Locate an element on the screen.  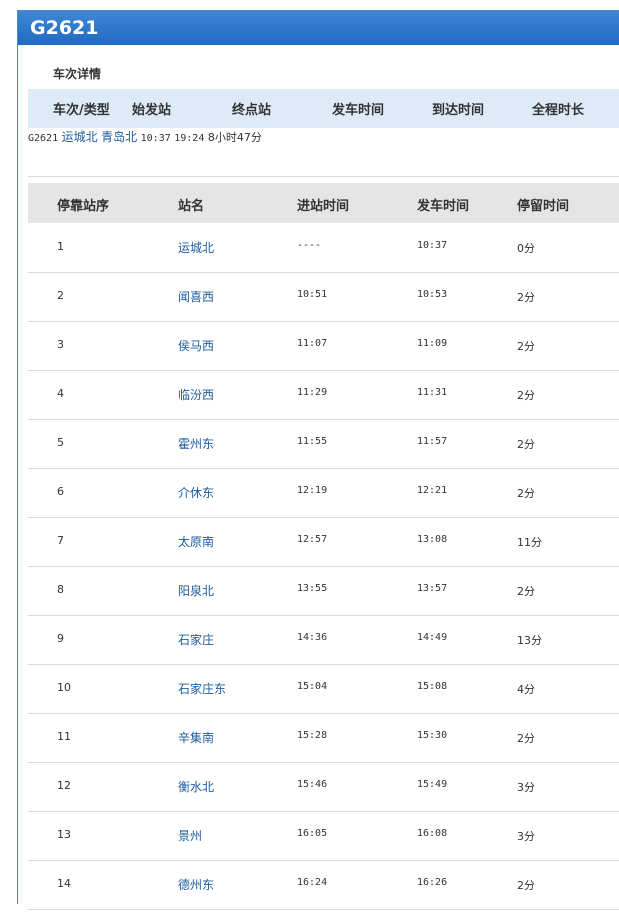
stop-seq: 13 is located at coordinates (64, 834).